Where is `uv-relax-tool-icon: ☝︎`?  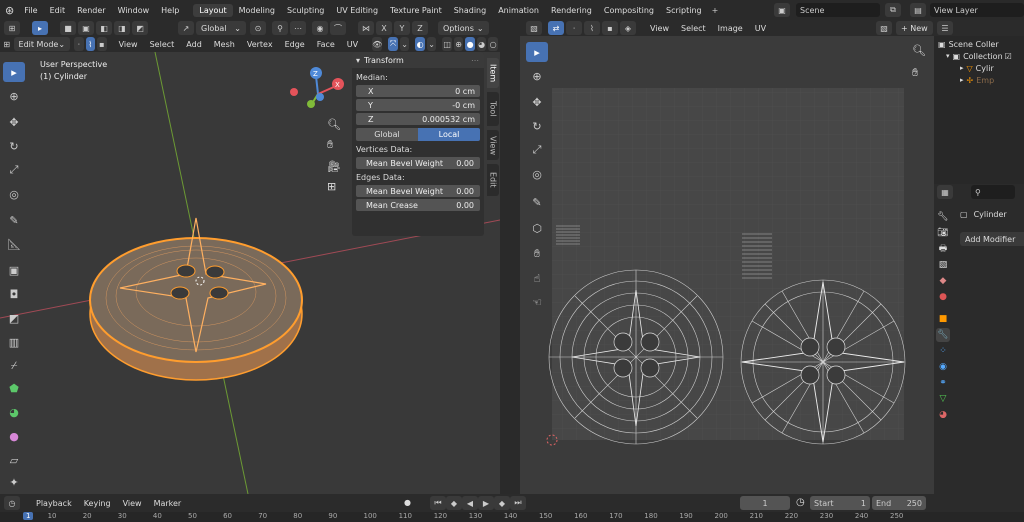
uv-relax-tool-icon: ☝︎ is located at coordinates (537, 278).